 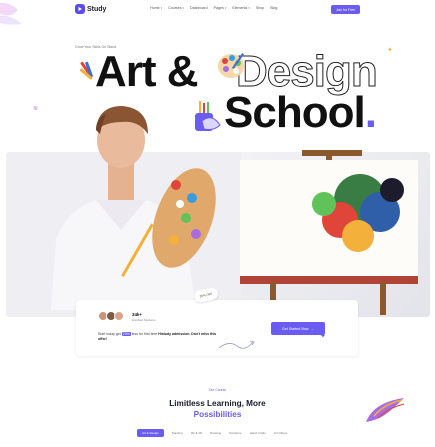 I want to click on nav-item-shop: Shop, so click(x=260, y=8).